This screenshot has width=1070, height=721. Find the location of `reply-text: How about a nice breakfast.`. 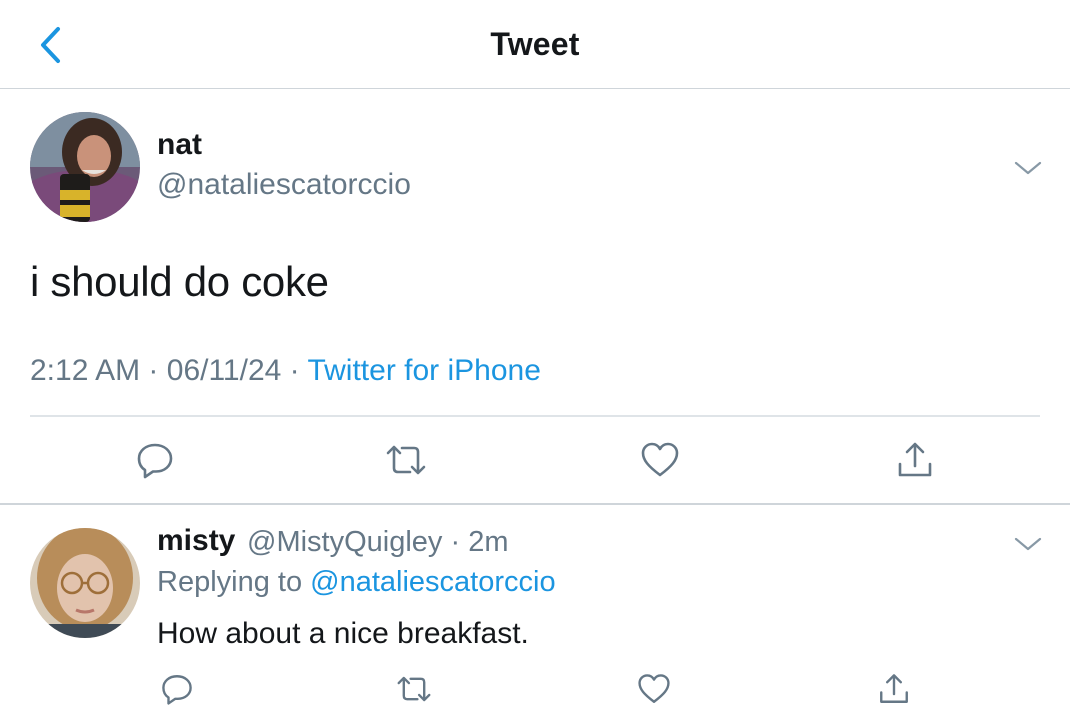

reply-text: How about a nice breakfast. is located at coordinates (343, 633).